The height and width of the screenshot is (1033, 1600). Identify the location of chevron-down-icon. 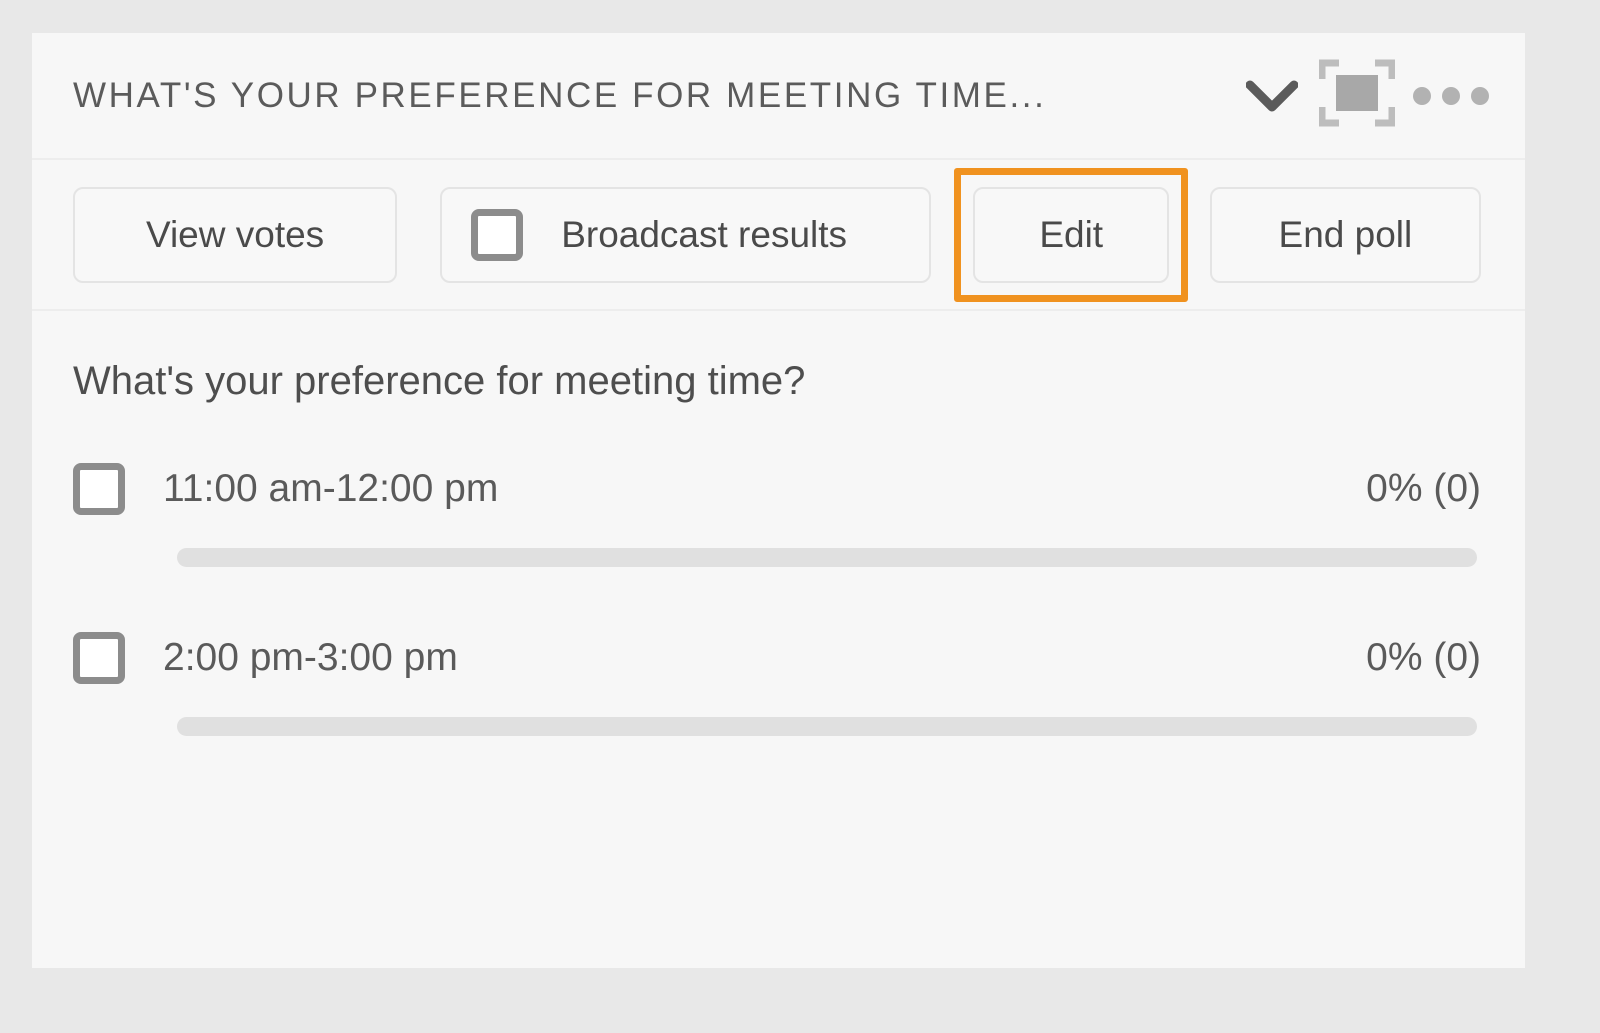
(1272, 96).